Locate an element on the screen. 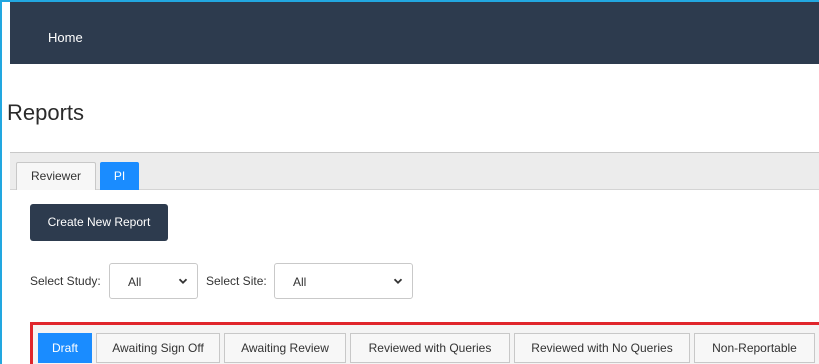 The height and width of the screenshot is (364, 819). frame-left-border is located at coordinates (1, 182).